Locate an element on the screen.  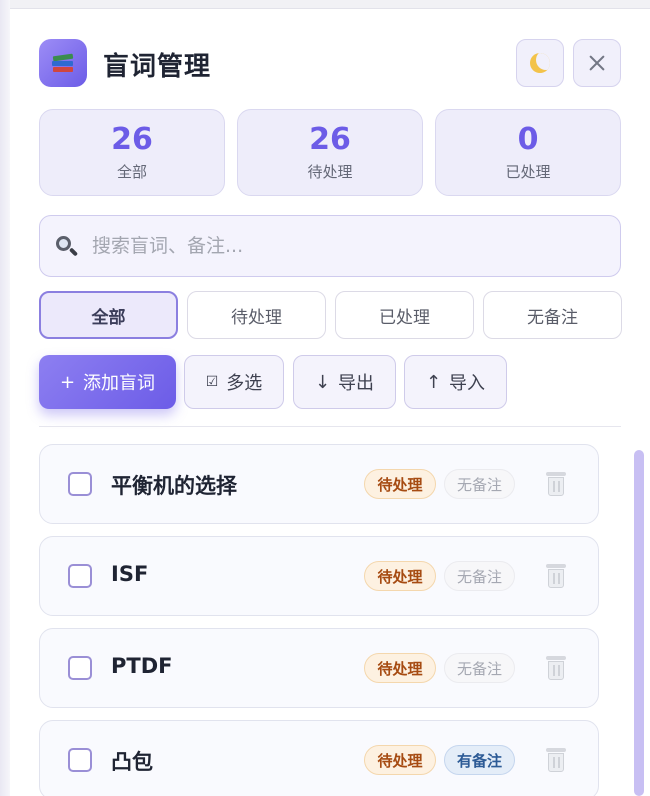
close-icon is located at coordinates (597, 63).